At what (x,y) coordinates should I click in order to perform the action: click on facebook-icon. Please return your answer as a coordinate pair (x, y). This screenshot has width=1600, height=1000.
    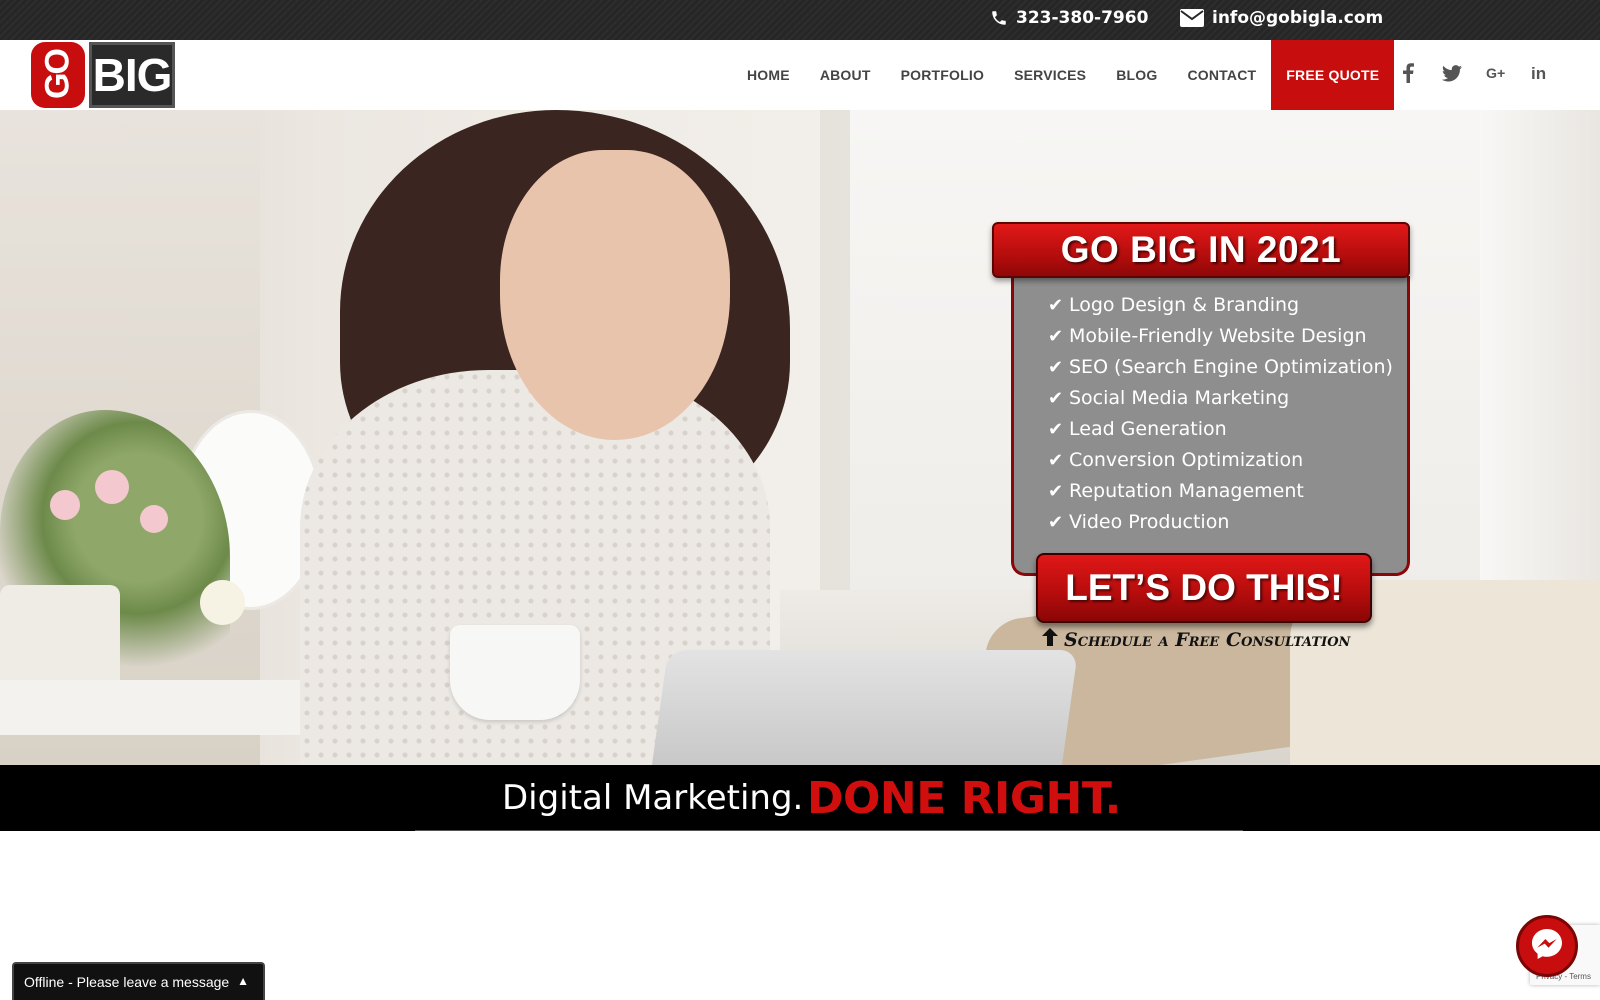
    Looking at the image, I should click on (1408, 73).